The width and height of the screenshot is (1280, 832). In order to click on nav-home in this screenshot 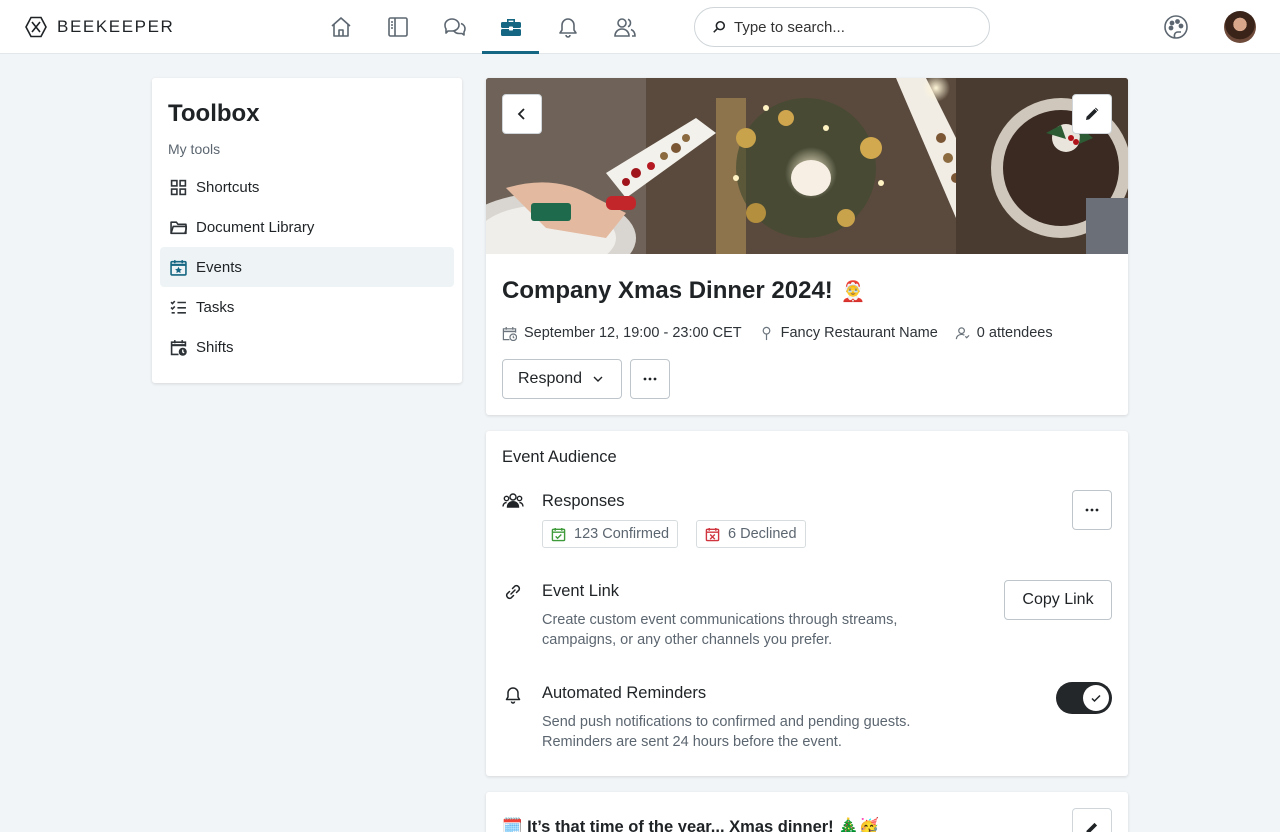, I will do `click(340, 27)`.